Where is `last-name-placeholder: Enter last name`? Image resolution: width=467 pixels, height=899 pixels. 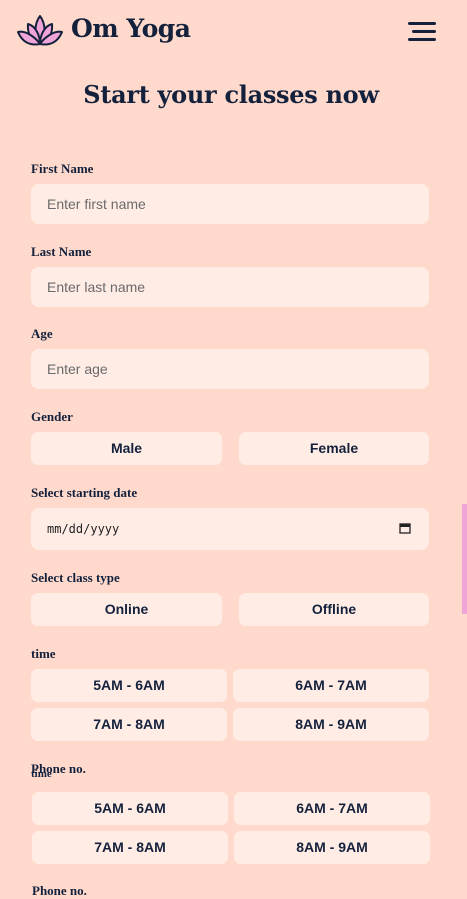
last-name-placeholder: Enter last name is located at coordinates (96, 287).